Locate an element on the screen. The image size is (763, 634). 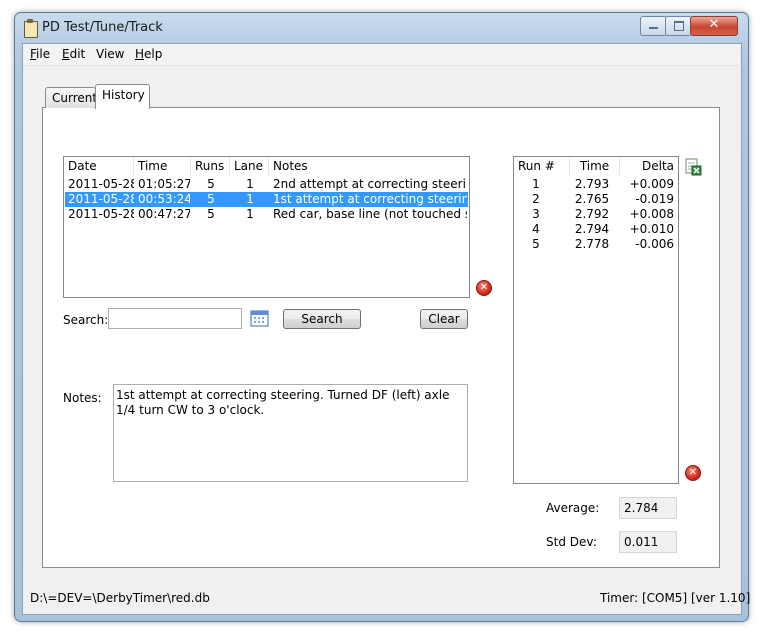
row-time: 2.794 is located at coordinates (592, 229).